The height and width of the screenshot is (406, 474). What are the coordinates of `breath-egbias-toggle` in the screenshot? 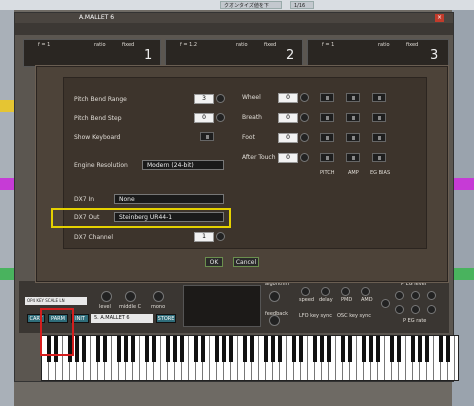 It's located at (379, 117).